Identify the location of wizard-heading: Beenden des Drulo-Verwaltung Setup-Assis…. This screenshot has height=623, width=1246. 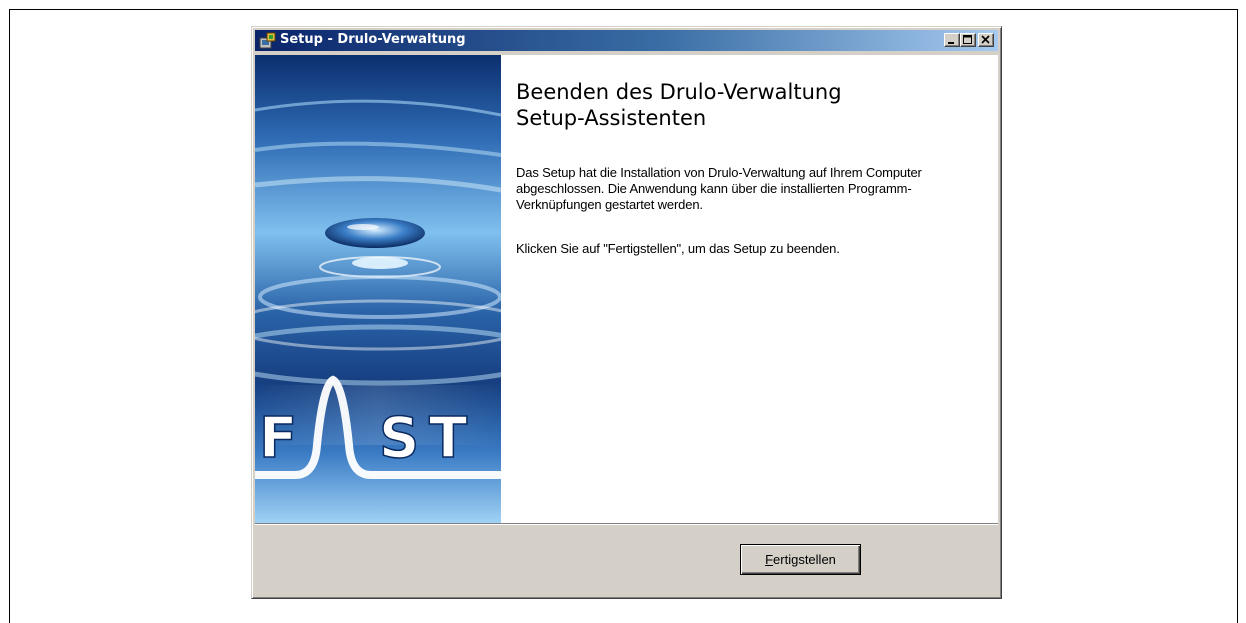
(746, 105).